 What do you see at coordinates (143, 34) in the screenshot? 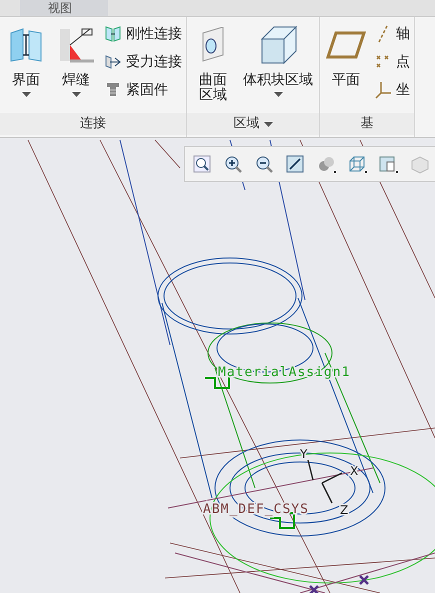
I see `ribbon-button: 刚性连接` at bounding box center [143, 34].